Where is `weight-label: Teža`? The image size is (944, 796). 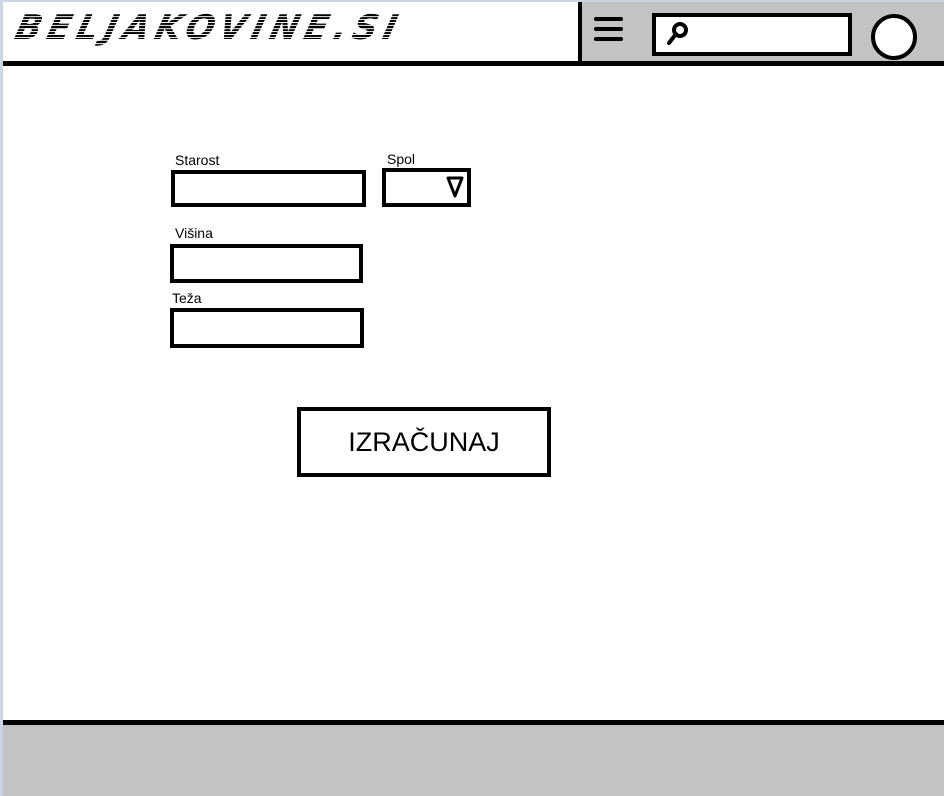 weight-label: Teža is located at coordinates (187, 298).